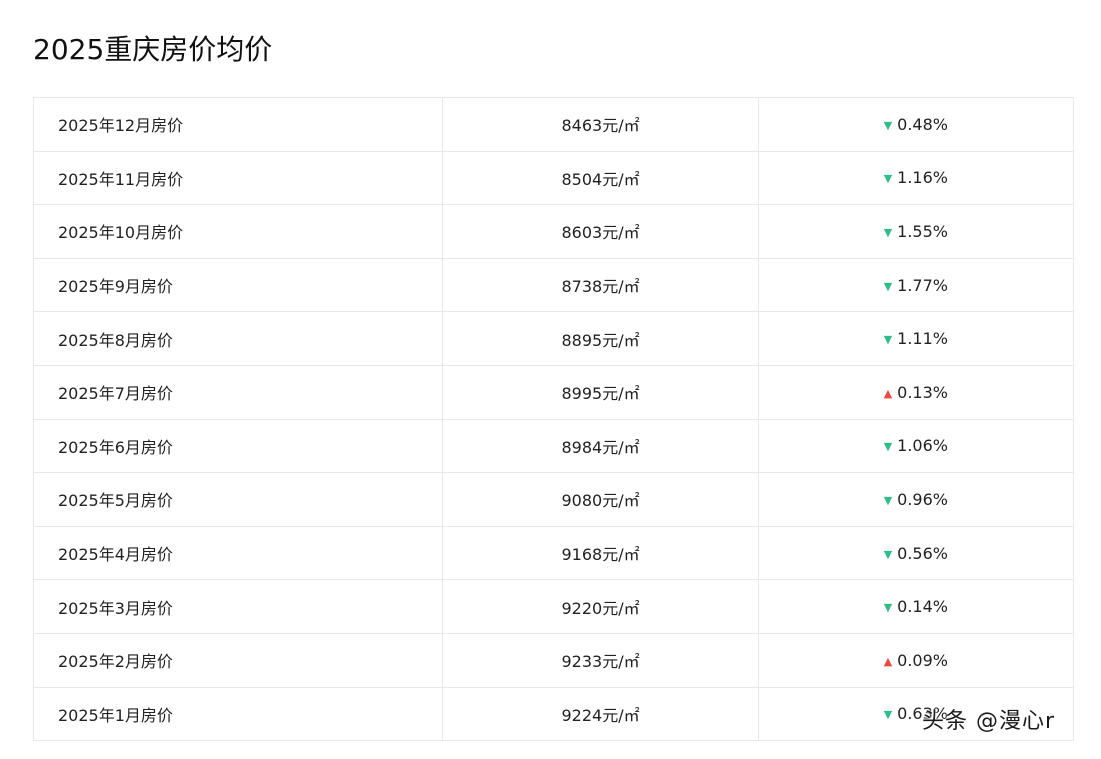 The image size is (1101, 759). I want to click on change-cell: ▼ 1.77%, so click(916, 285).